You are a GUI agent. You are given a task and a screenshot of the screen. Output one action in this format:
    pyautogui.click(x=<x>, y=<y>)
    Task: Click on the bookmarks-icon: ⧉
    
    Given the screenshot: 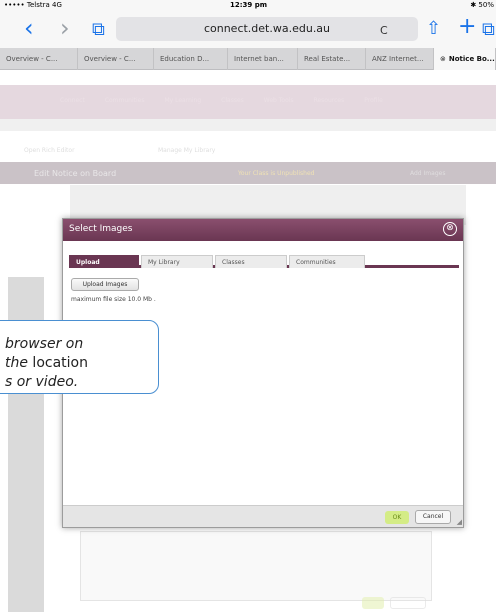 What is the action you would take?
    pyautogui.click(x=98, y=30)
    